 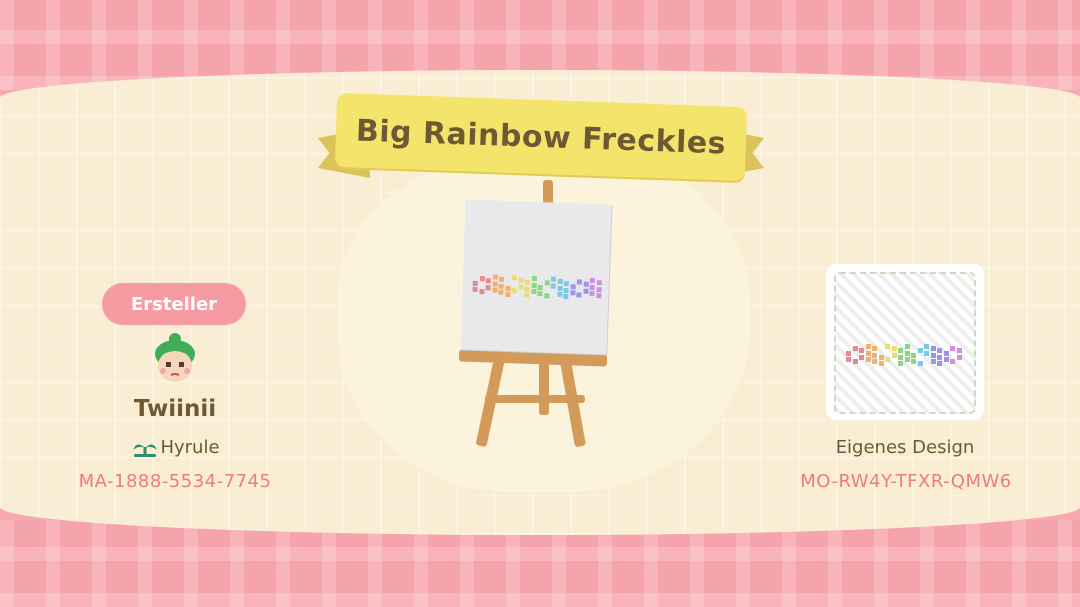 What do you see at coordinates (906, 481) in the screenshot?
I see `design-code: MO-RW4Y-TFXR-QMW6` at bounding box center [906, 481].